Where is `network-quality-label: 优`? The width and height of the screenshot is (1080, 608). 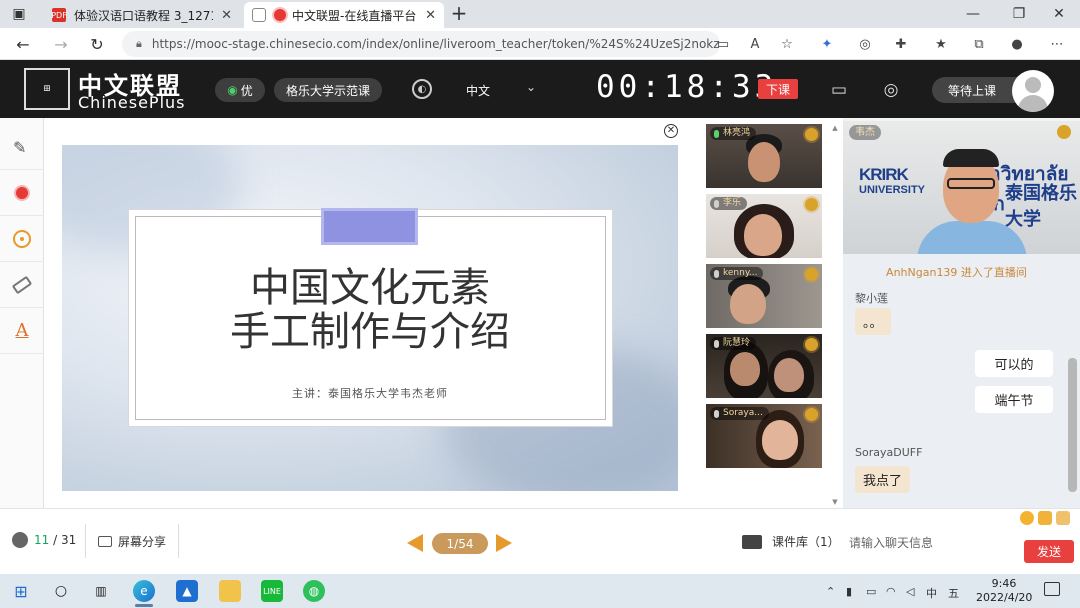
network-quality-label: 优 is located at coordinates (246, 90).